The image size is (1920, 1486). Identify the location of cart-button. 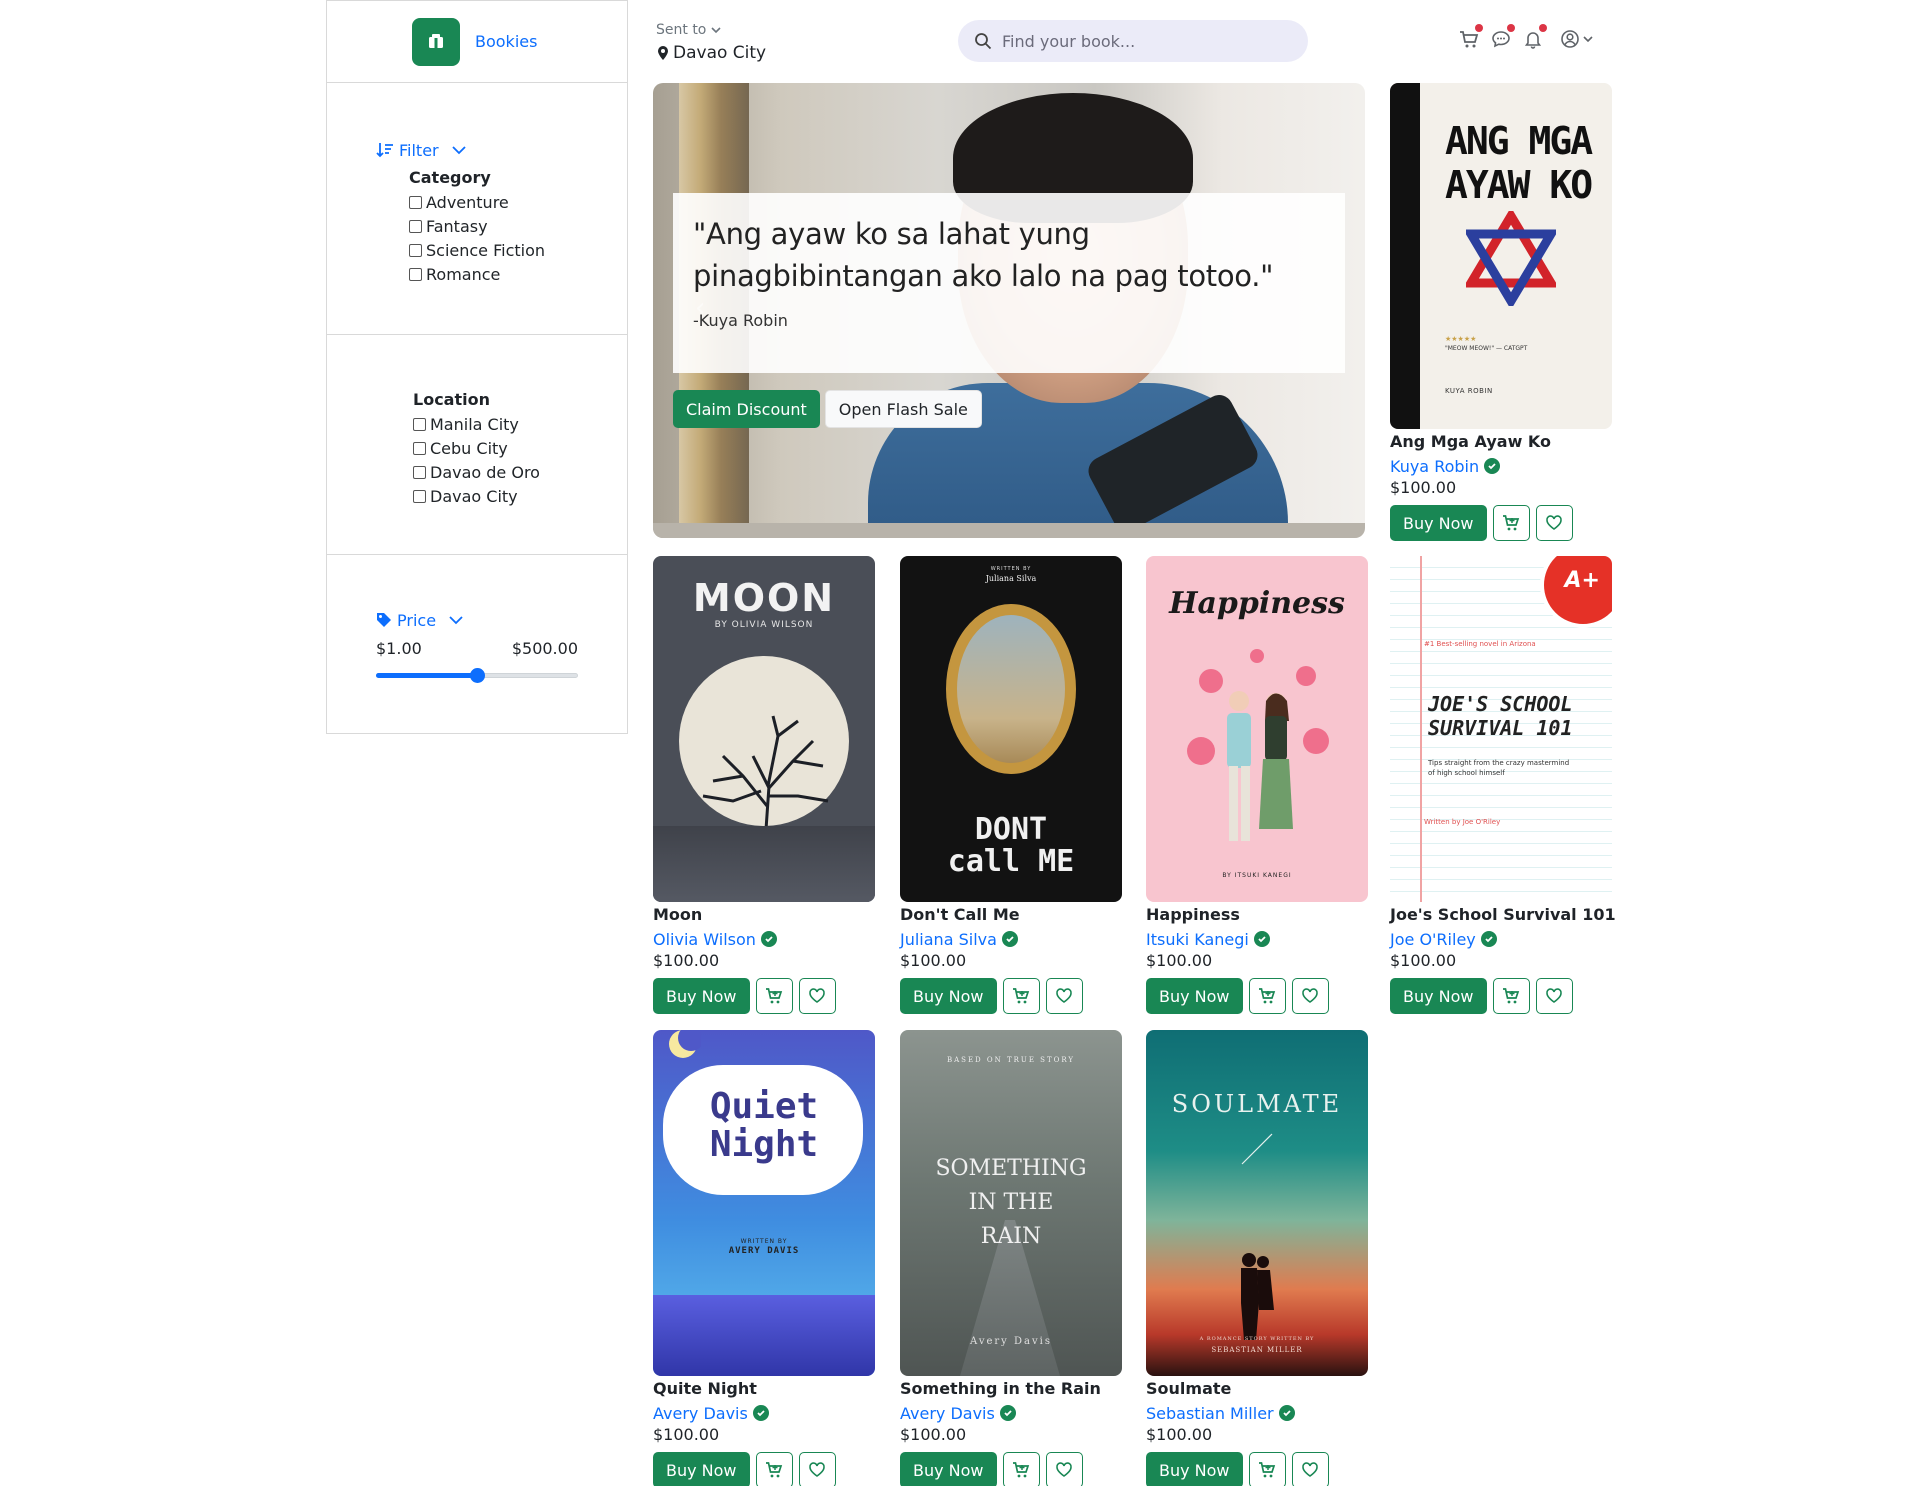
(1470, 37).